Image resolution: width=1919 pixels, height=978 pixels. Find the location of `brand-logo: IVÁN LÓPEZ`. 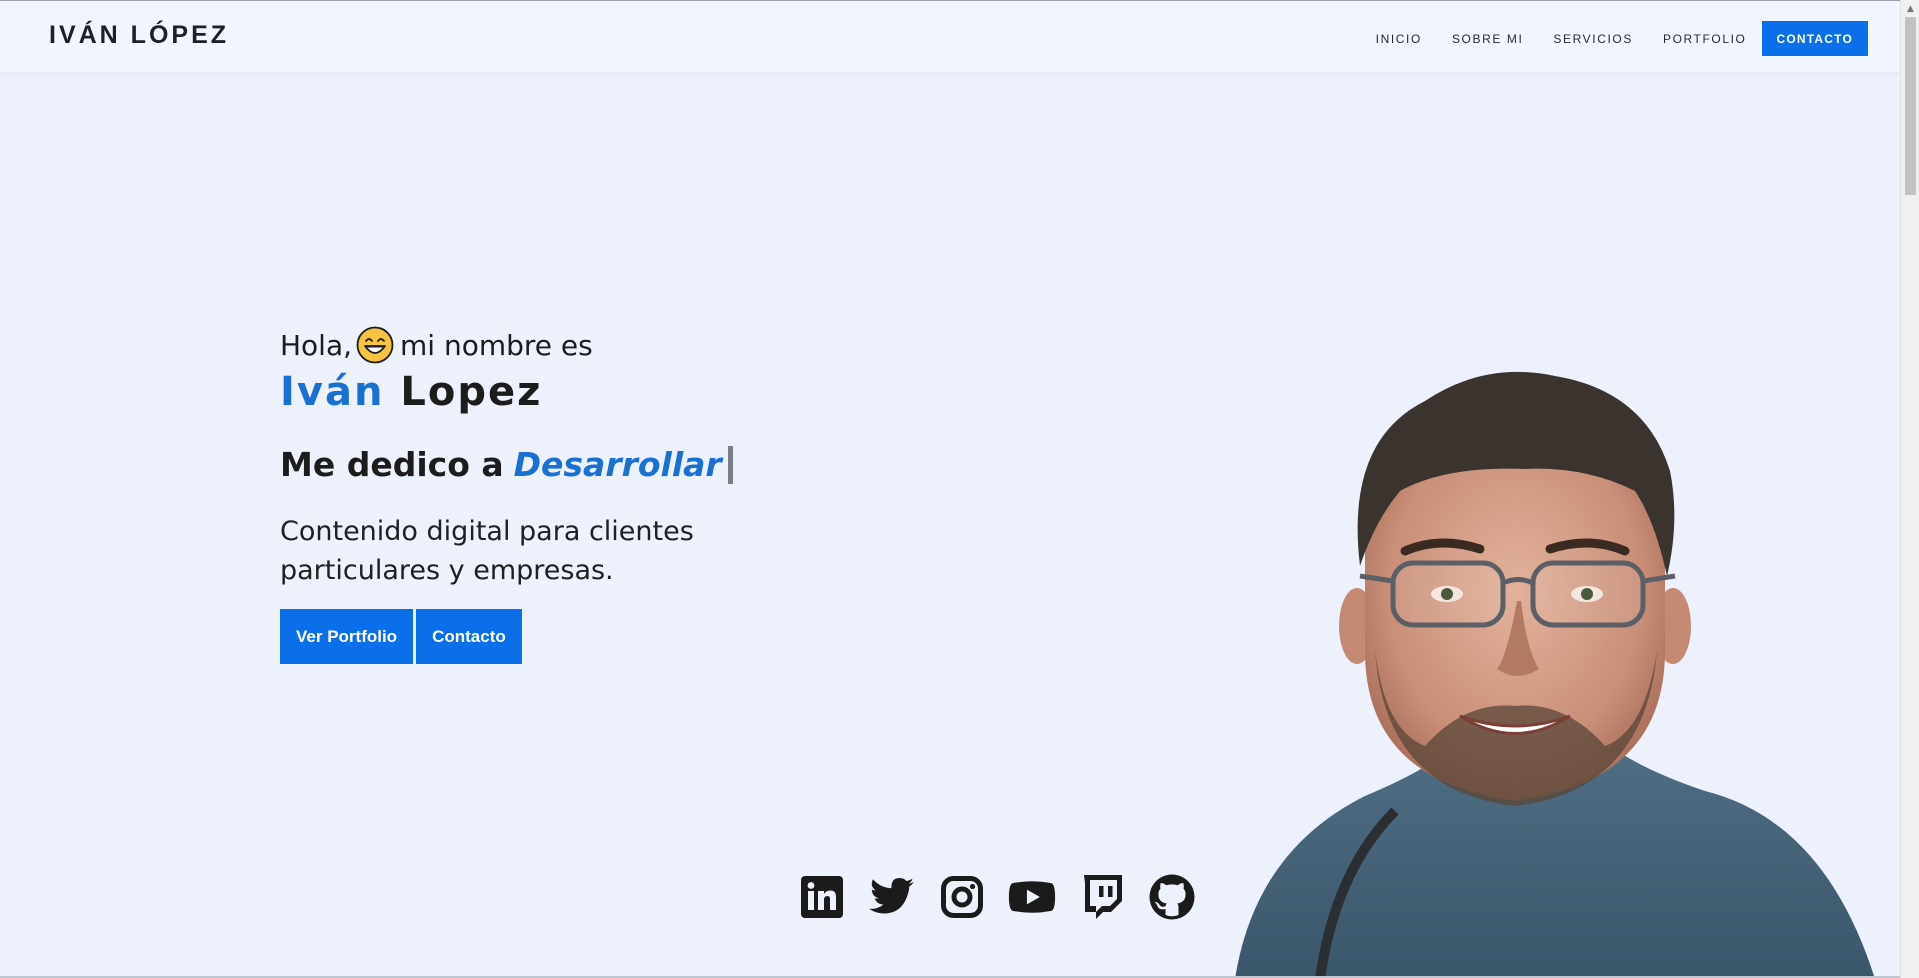

brand-logo: IVÁN LÓPEZ is located at coordinates (139, 35).